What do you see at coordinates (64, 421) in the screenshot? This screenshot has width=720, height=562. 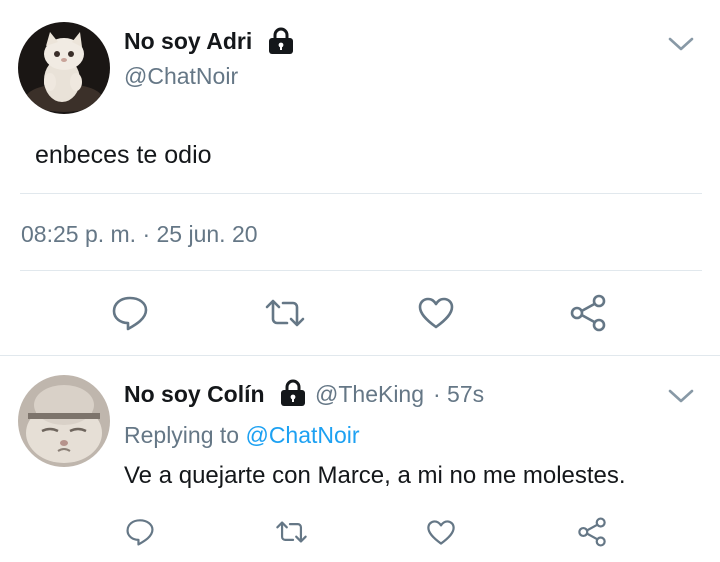 I see `avatar-reply` at bounding box center [64, 421].